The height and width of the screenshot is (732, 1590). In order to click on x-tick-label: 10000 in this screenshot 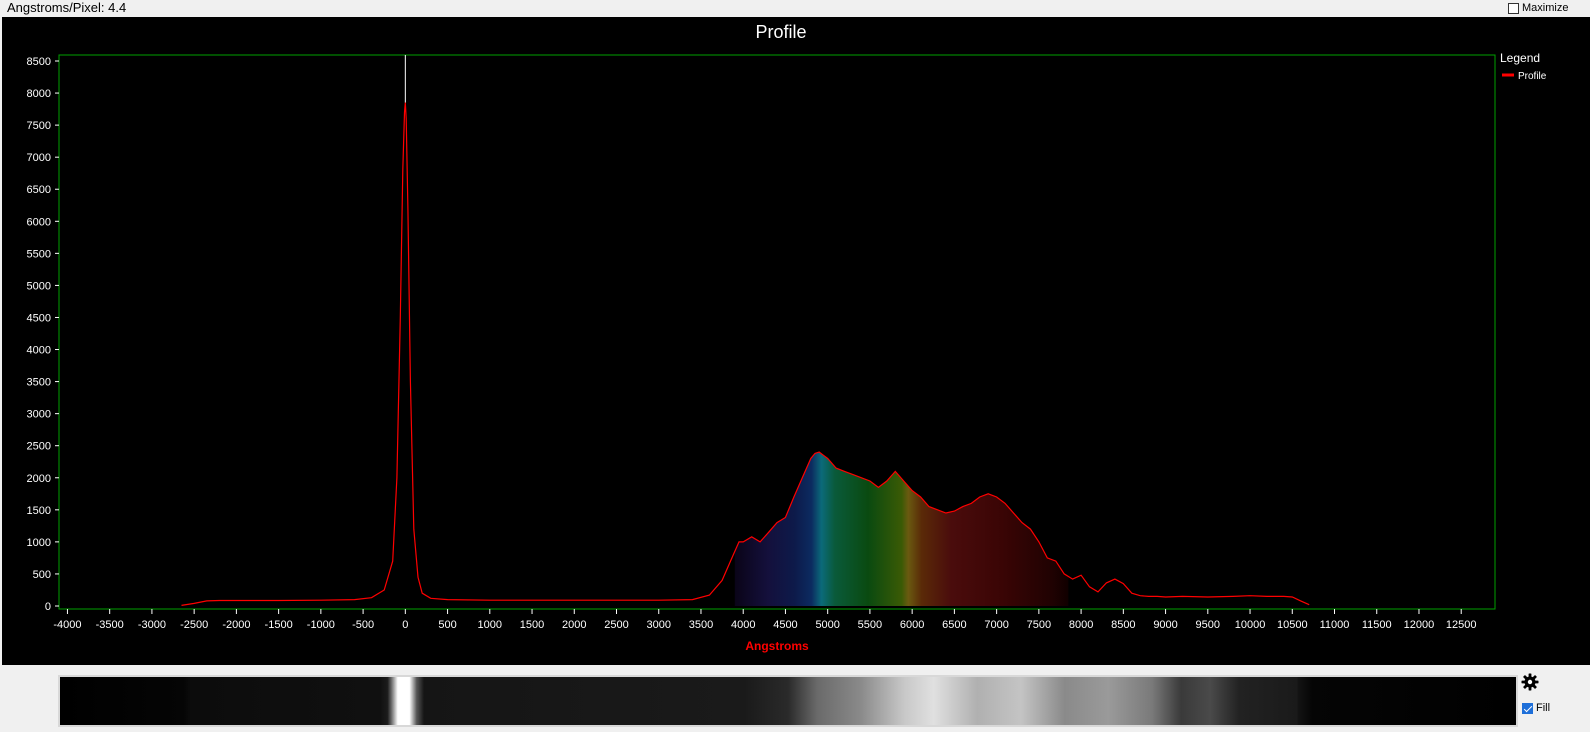, I will do `click(1250, 625)`.